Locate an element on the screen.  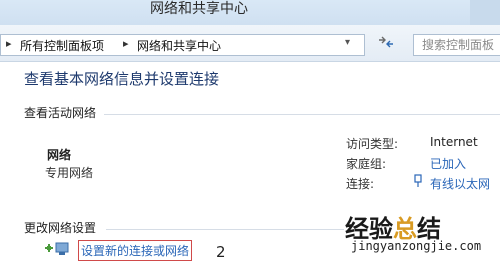
connection-label: 连接: is located at coordinates (360, 184).